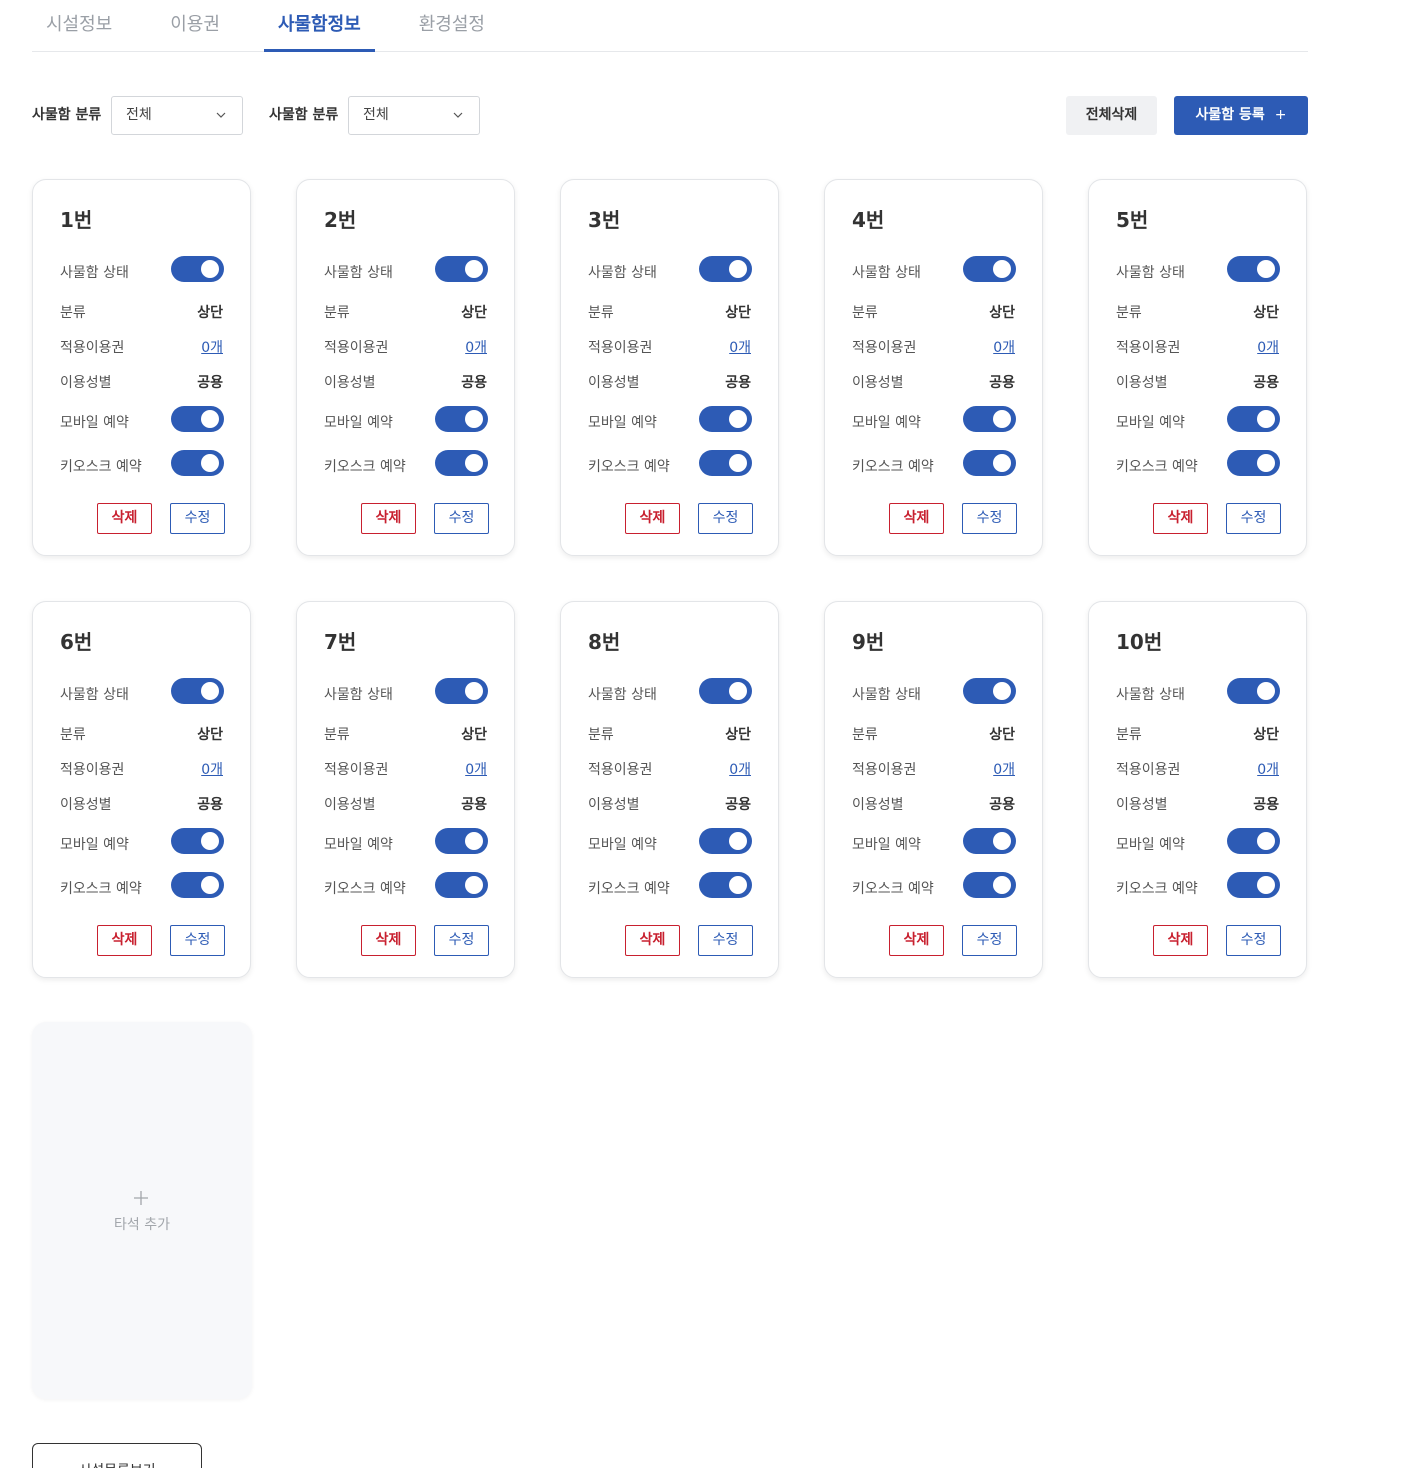  Describe the element at coordinates (376, 115) in the screenshot. I see `select-value-2: 전체` at that location.